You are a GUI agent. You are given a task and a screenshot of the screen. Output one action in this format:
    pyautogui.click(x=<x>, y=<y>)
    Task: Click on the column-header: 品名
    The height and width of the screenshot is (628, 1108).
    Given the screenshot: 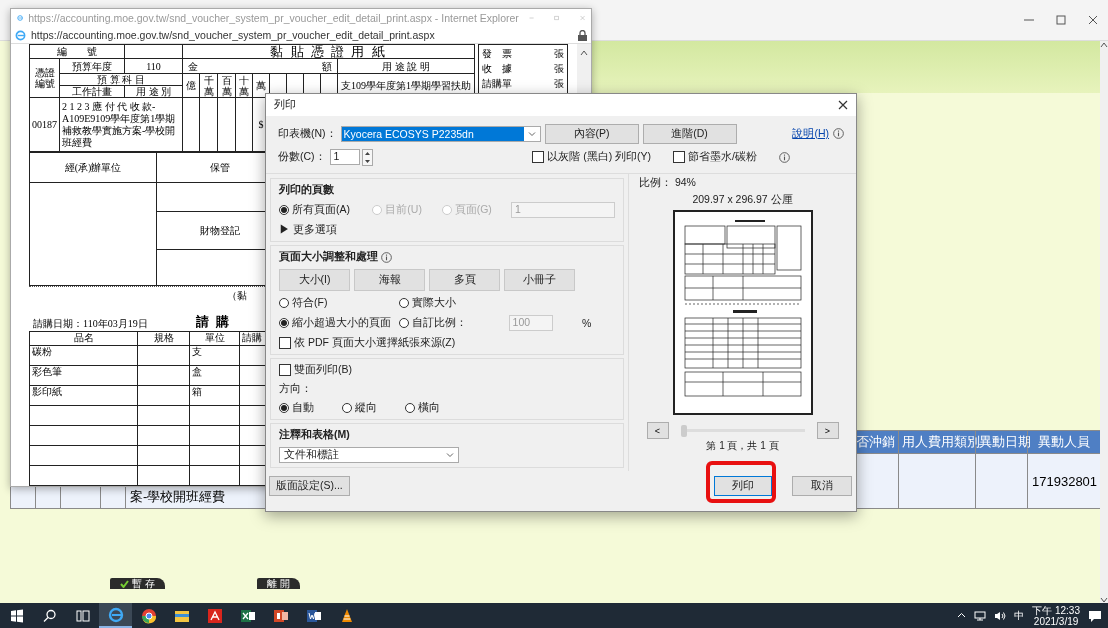 What is the action you would take?
    pyautogui.click(x=83, y=338)
    